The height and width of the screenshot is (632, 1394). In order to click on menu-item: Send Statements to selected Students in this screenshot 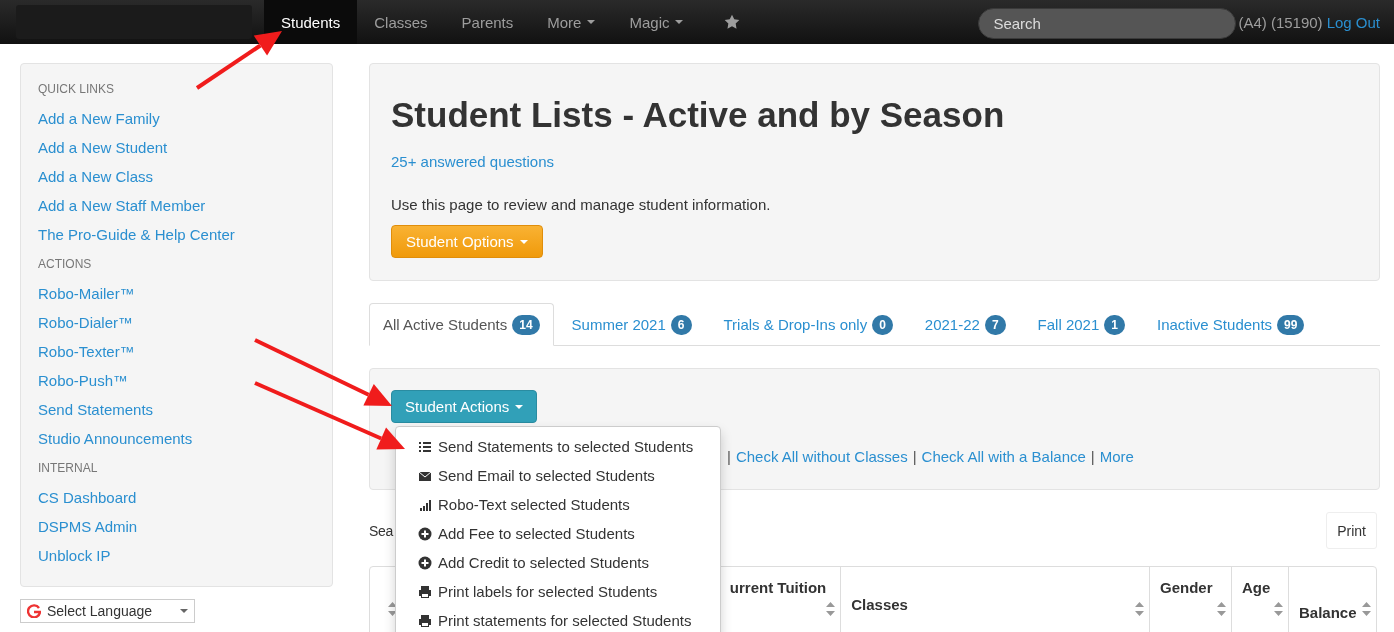, I will do `click(558, 446)`.